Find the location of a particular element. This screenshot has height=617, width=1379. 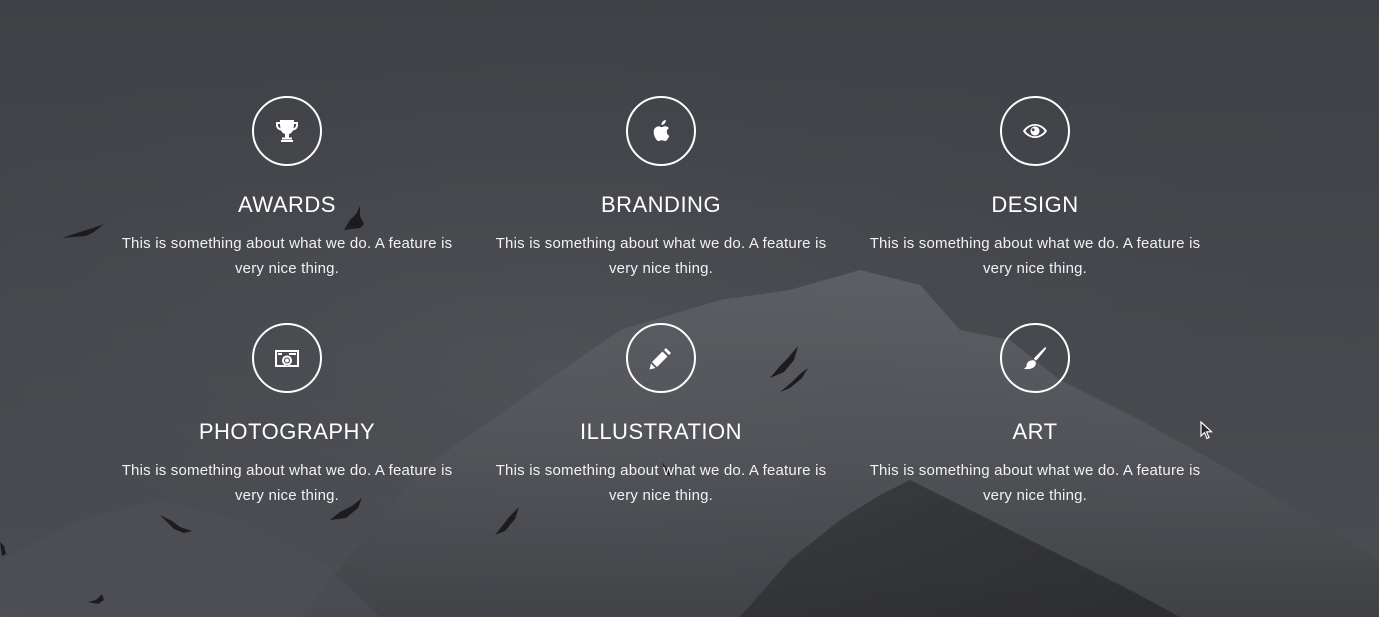

feature-title: ART is located at coordinates (1035, 431).